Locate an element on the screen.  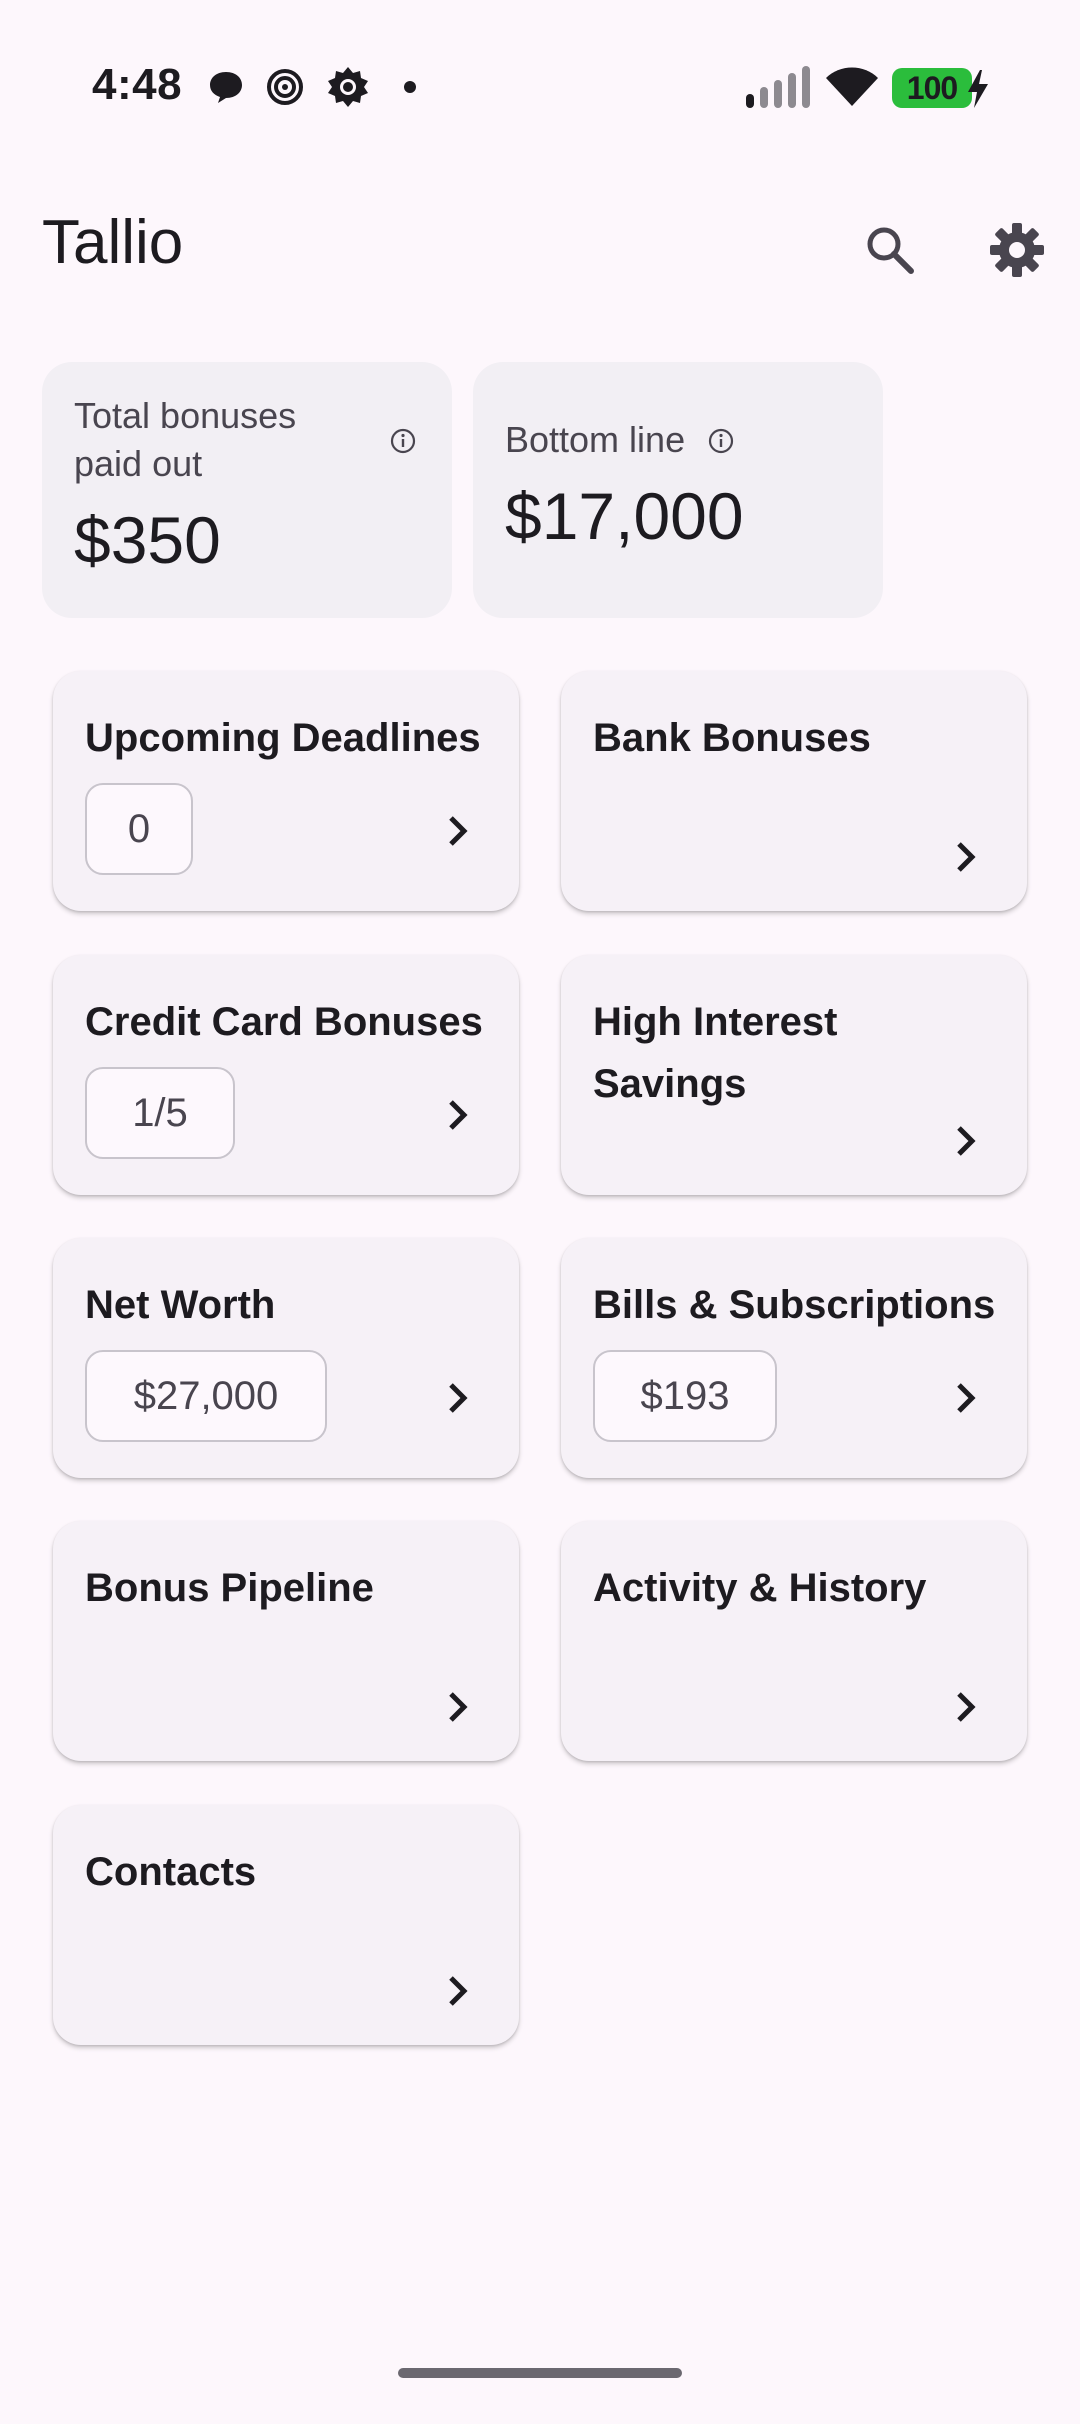
battery-level: 100 is located at coordinates (932, 87).